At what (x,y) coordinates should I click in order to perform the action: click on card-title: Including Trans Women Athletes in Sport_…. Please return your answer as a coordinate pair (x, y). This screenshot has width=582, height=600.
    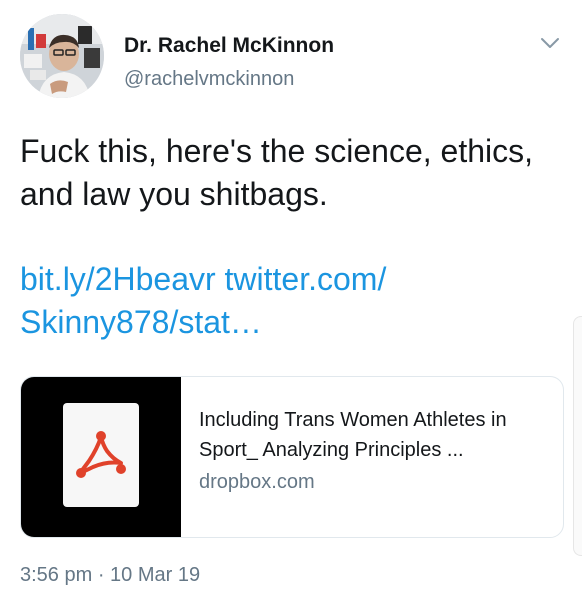
    Looking at the image, I should click on (353, 435).